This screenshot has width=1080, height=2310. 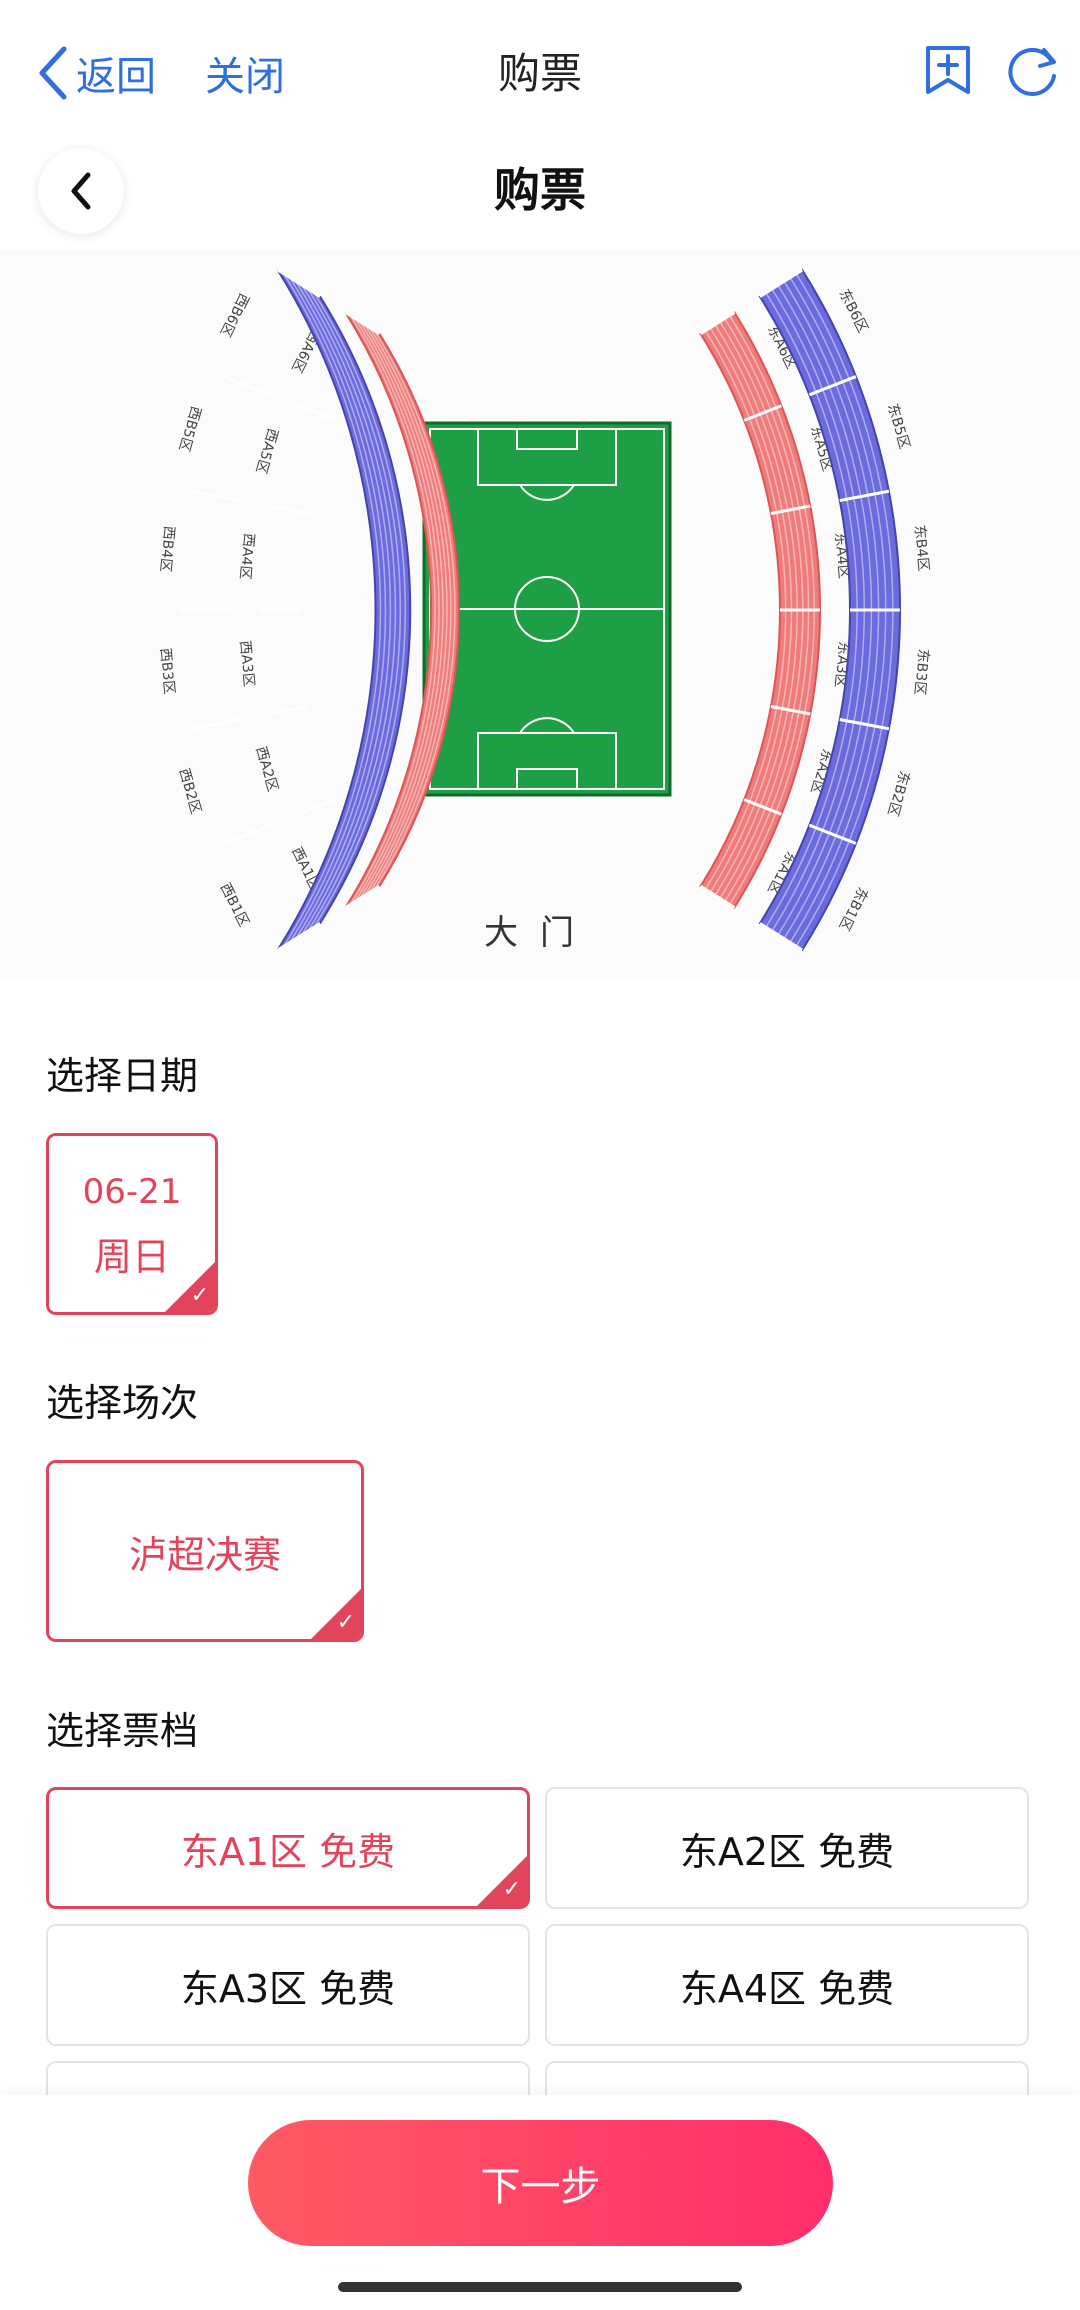 I want to click on section-label: 西A4区, so click(x=246, y=556).